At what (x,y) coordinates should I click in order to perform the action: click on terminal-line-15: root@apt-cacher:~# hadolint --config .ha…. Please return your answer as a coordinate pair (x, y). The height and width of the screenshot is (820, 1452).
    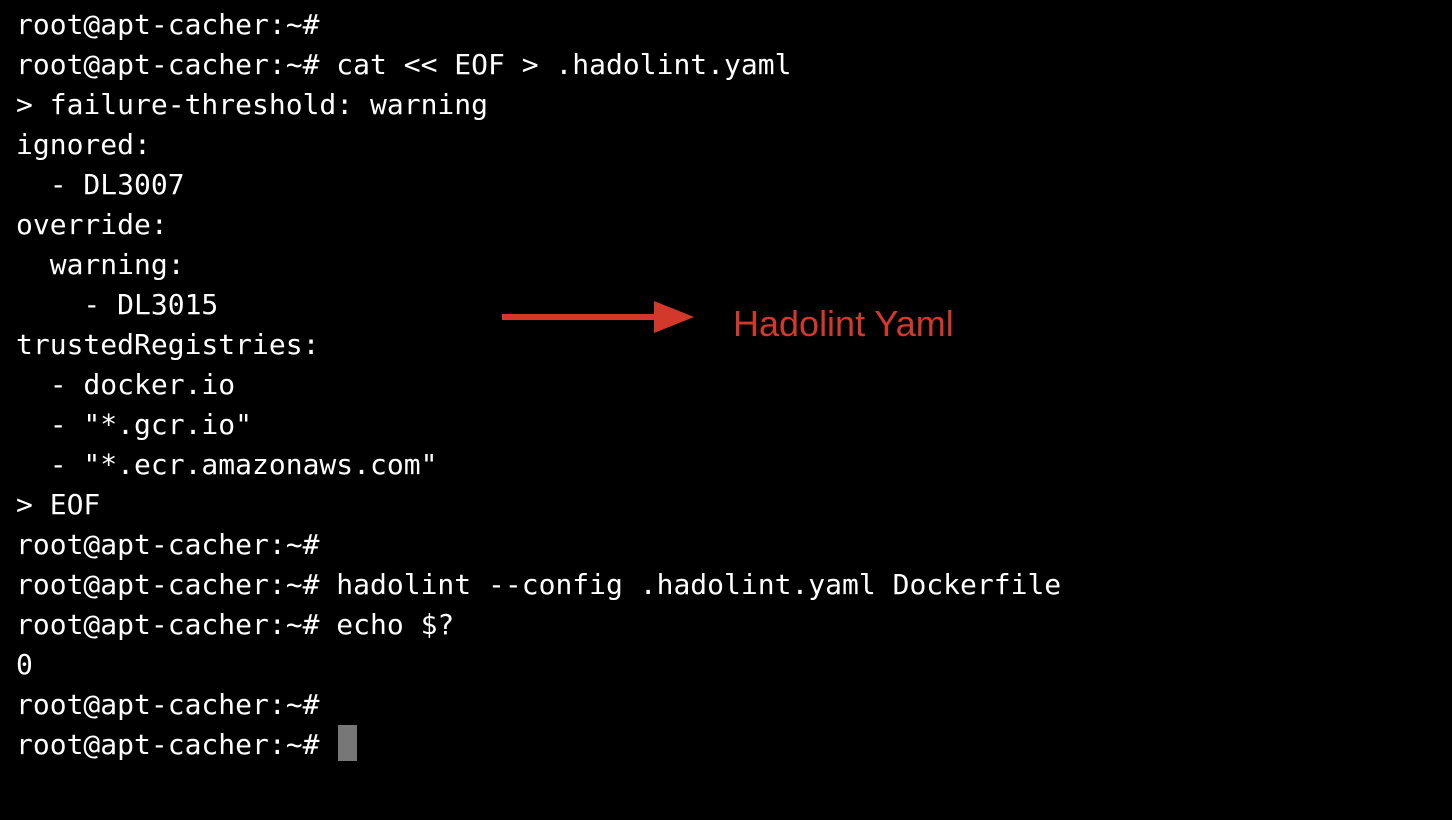
    Looking at the image, I should click on (539, 584).